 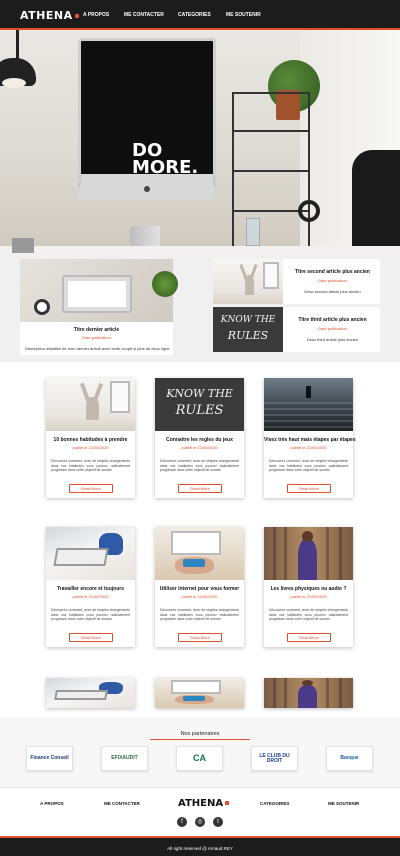 What do you see at coordinates (248, 281) in the screenshot?
I see `featured-second-image` at bounding box center [248, 281].